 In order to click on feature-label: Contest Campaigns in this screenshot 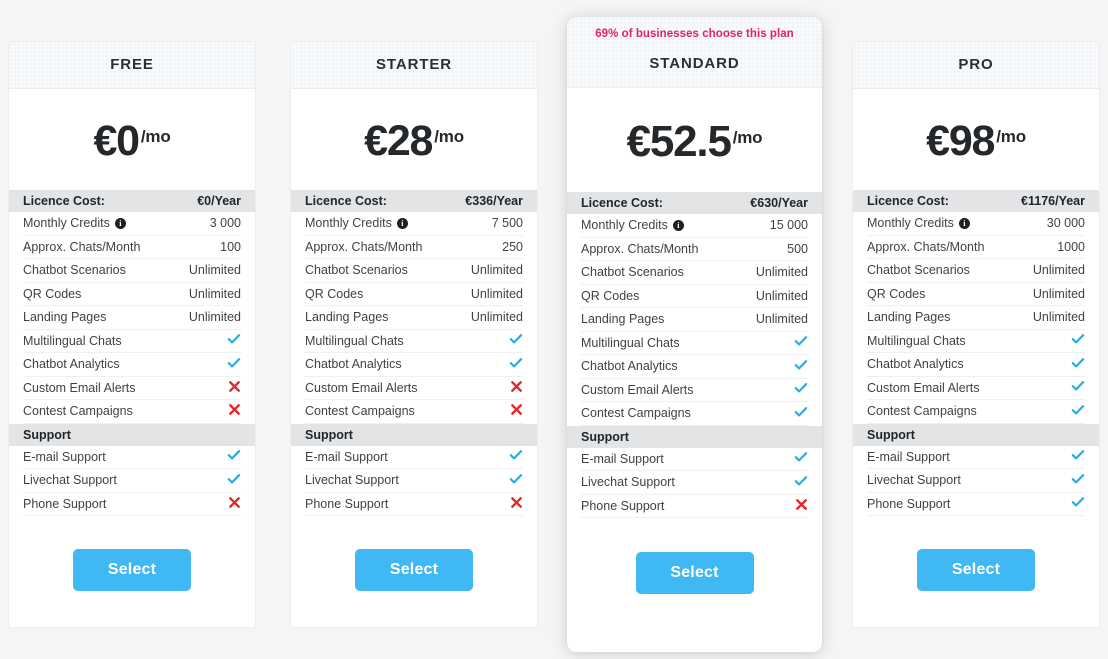, I will do `click(78, 411)`.